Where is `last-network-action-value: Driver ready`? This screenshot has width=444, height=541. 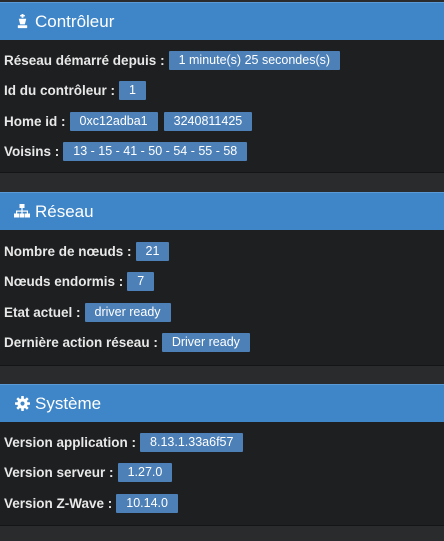 last-network-action-value: Driver ready is located at coordinates (205, 343).